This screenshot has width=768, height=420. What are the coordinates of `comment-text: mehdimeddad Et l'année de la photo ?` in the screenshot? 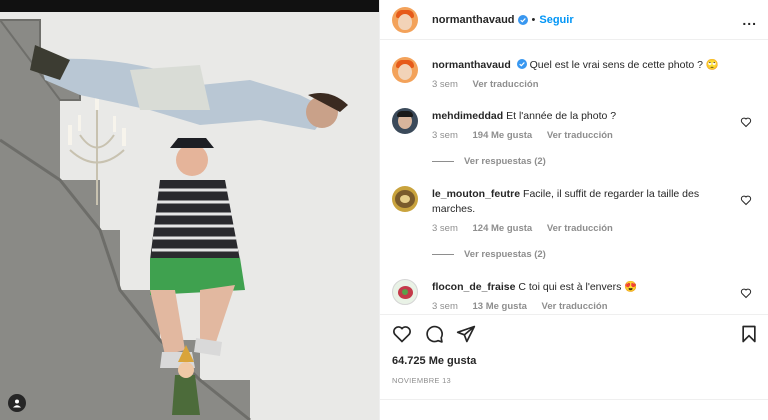 It's located at (582, 116).